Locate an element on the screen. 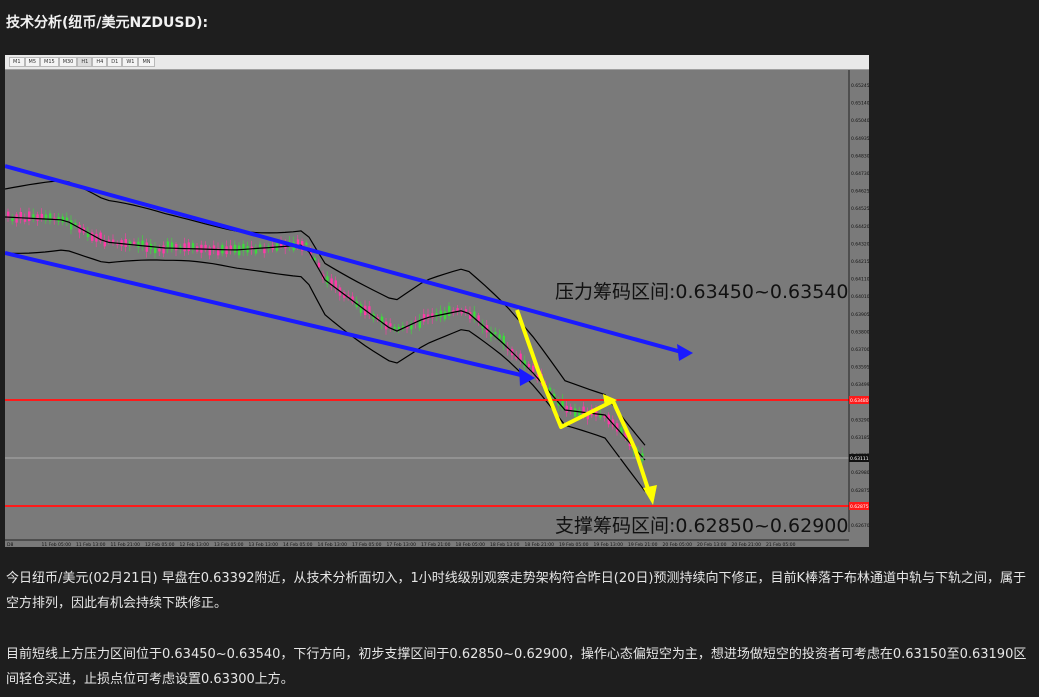  price-tick-label: 0.62875 is located at coordinates (860, 491).